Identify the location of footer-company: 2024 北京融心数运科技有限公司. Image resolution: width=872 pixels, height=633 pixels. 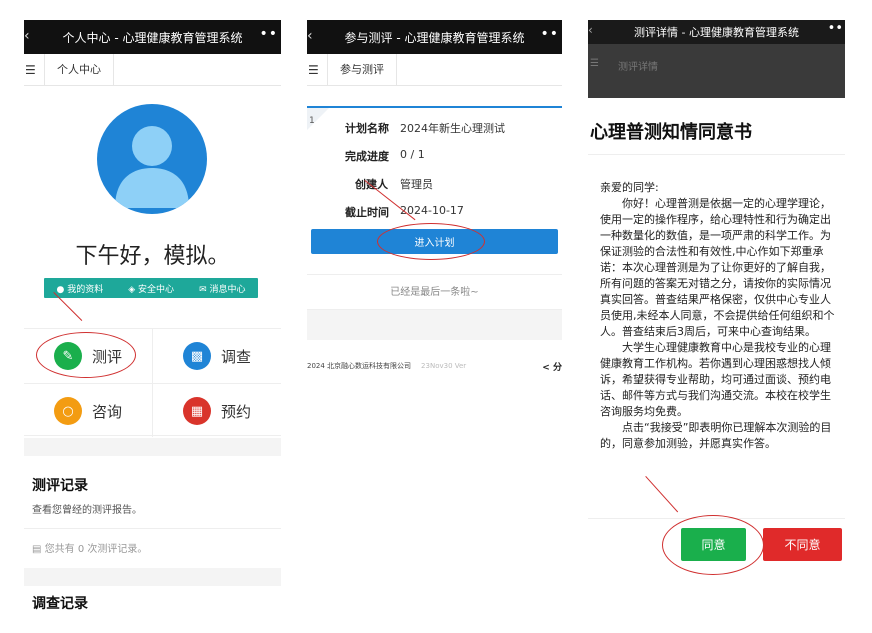
(359, 366).